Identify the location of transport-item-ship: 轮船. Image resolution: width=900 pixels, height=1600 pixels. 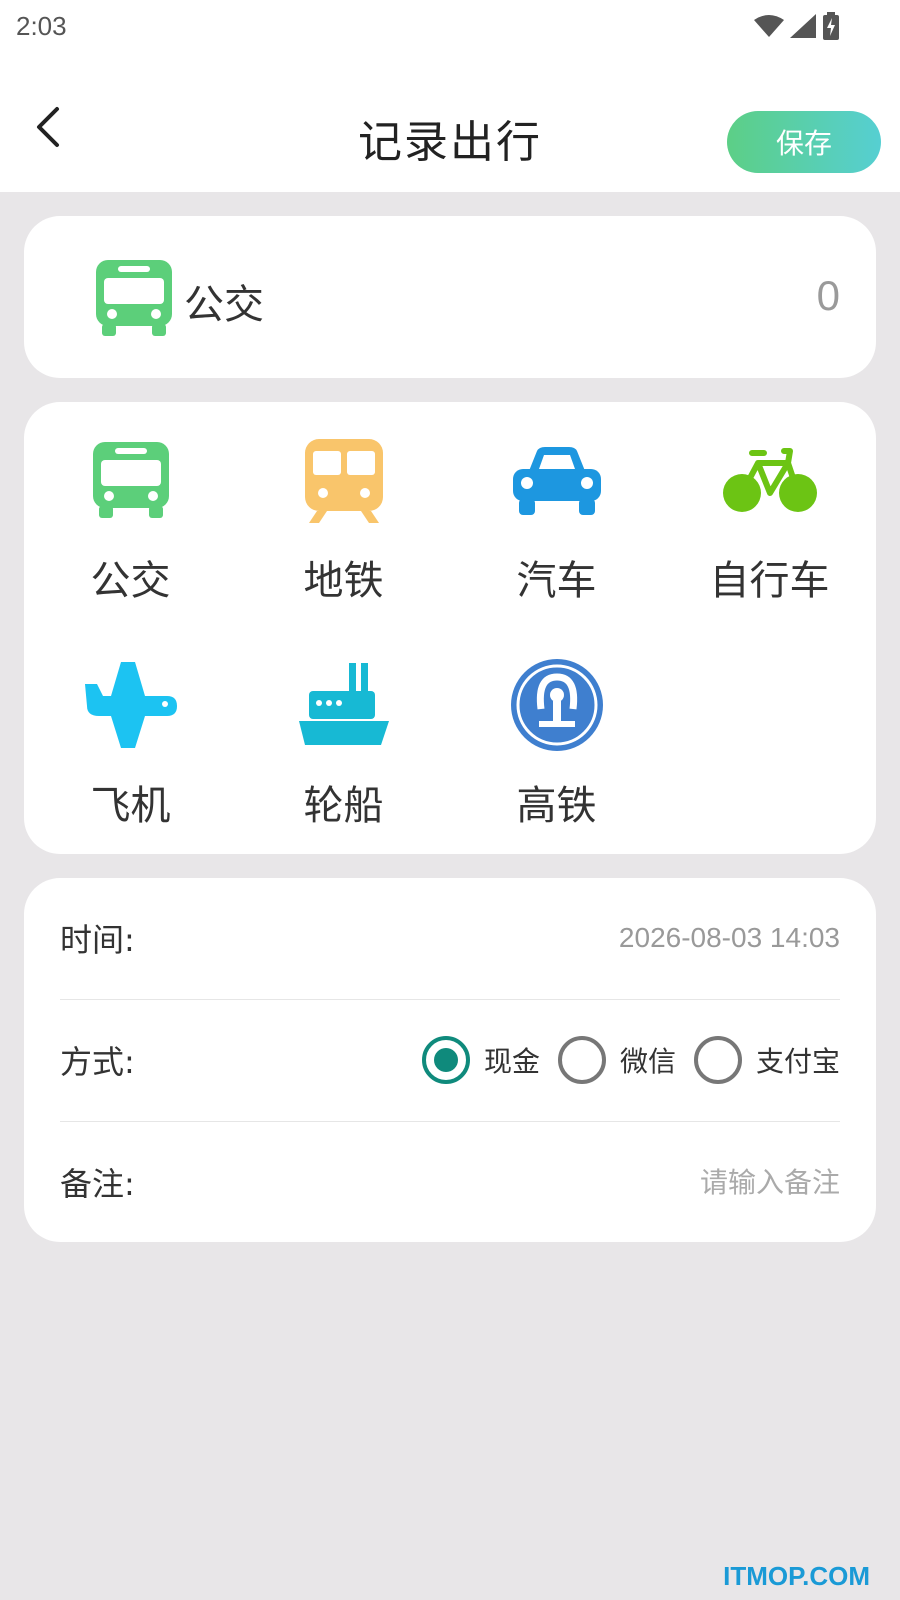
(343, 728).